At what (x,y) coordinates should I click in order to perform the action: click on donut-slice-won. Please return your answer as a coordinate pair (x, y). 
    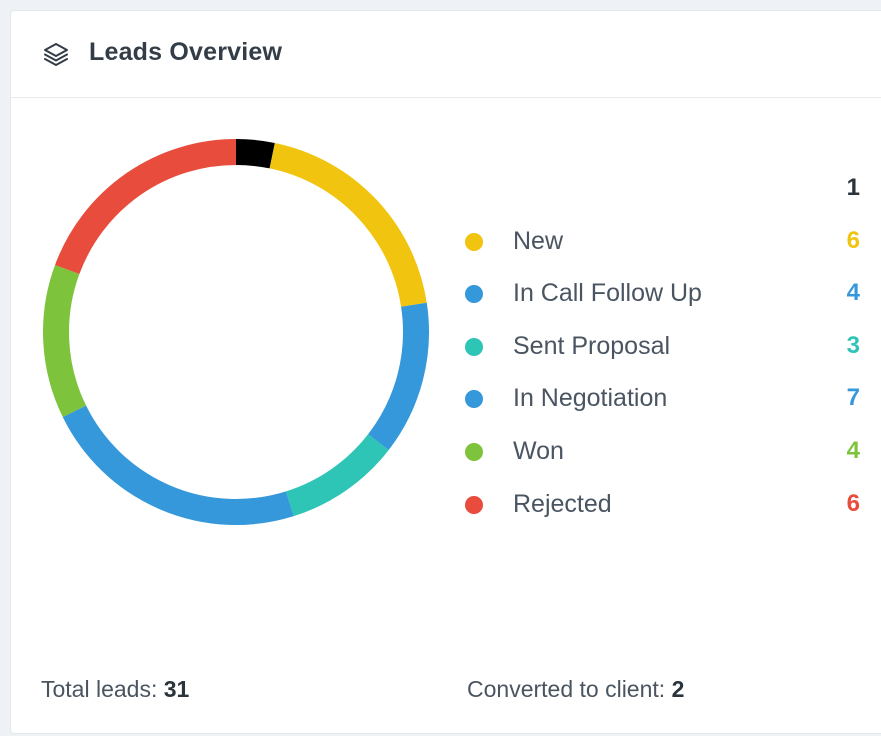
    Looking at the image, I should click on (65, 340).